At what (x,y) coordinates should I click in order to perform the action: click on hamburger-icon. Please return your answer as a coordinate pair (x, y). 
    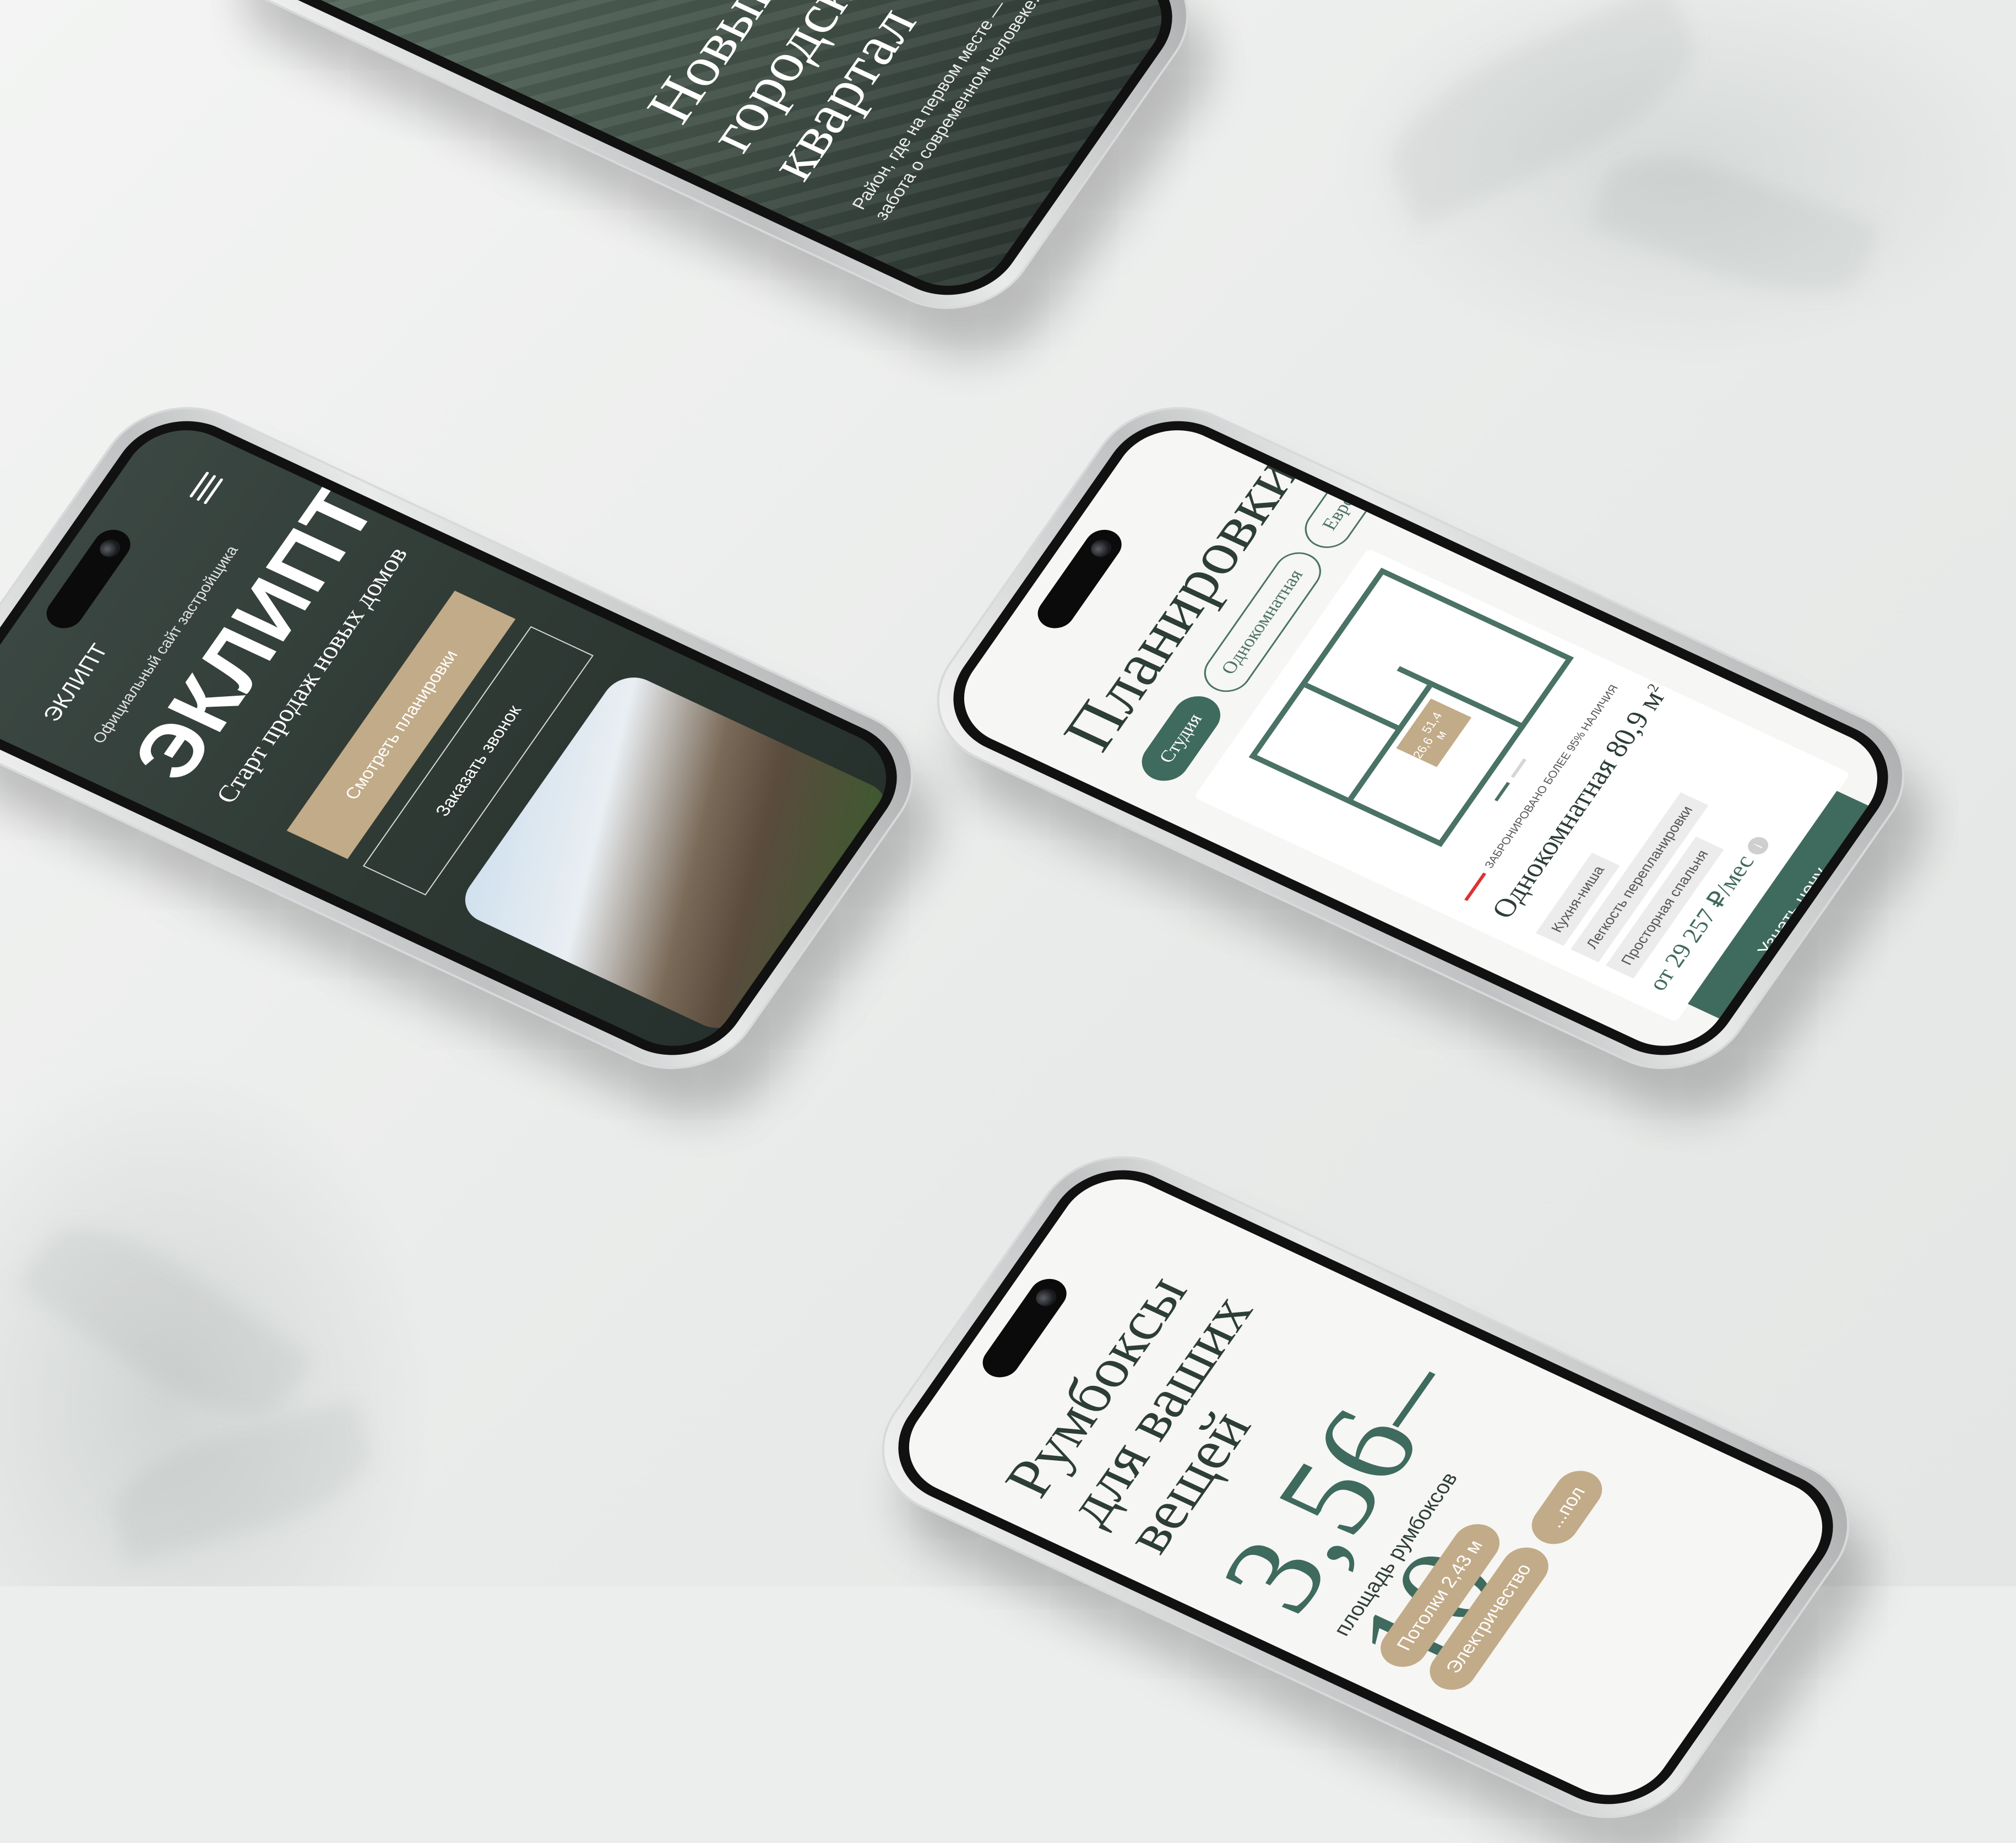
    Looking at the image, I should click on (206, 488).